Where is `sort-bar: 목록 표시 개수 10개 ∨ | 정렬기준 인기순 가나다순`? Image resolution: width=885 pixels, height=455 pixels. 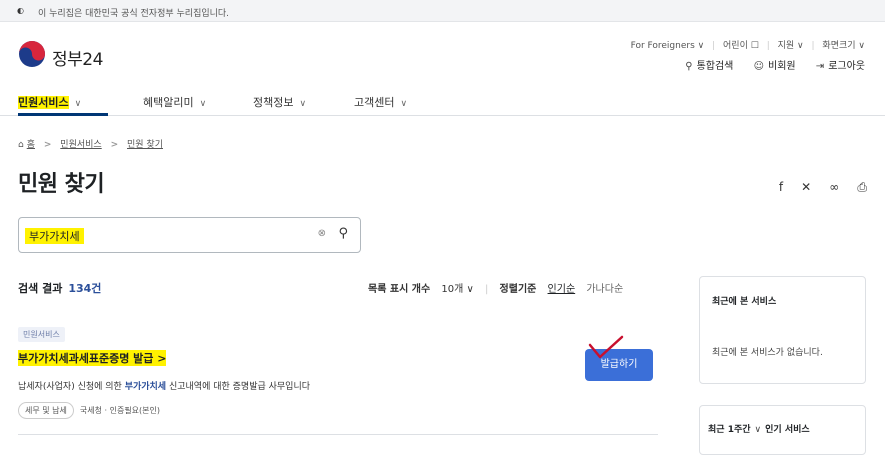 sort-bar: 목록 표시 개수 10개 ∨ | 정렬기준 인기순 가나다순 is located at coordinates (495, 287).